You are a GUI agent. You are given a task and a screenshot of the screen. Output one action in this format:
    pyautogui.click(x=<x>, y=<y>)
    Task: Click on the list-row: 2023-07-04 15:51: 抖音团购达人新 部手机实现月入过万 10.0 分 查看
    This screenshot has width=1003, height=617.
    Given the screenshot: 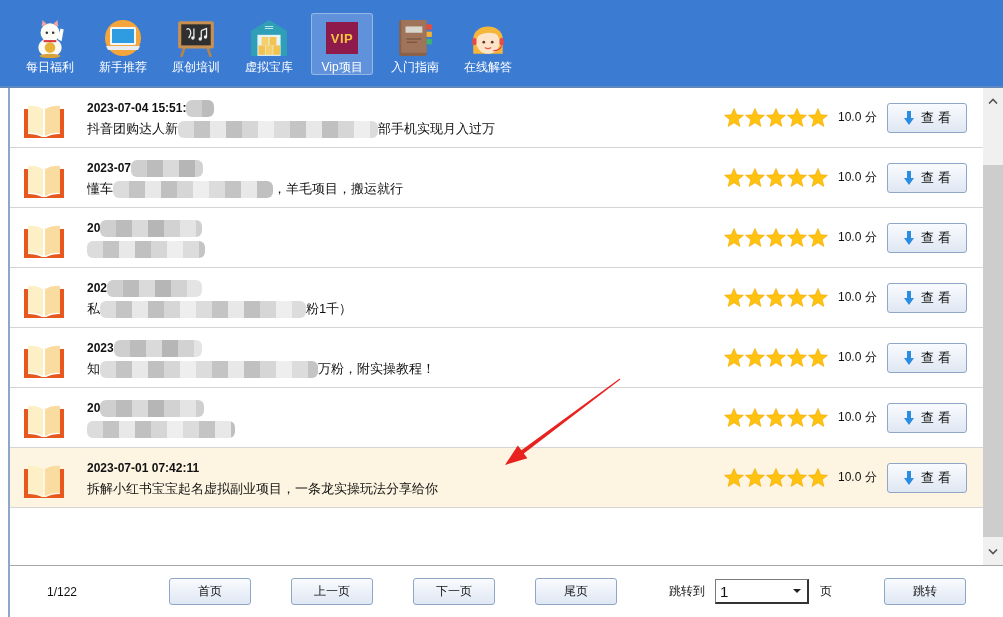 What is the action you would take?
    pyautogui.click(x=496, y=118)
    